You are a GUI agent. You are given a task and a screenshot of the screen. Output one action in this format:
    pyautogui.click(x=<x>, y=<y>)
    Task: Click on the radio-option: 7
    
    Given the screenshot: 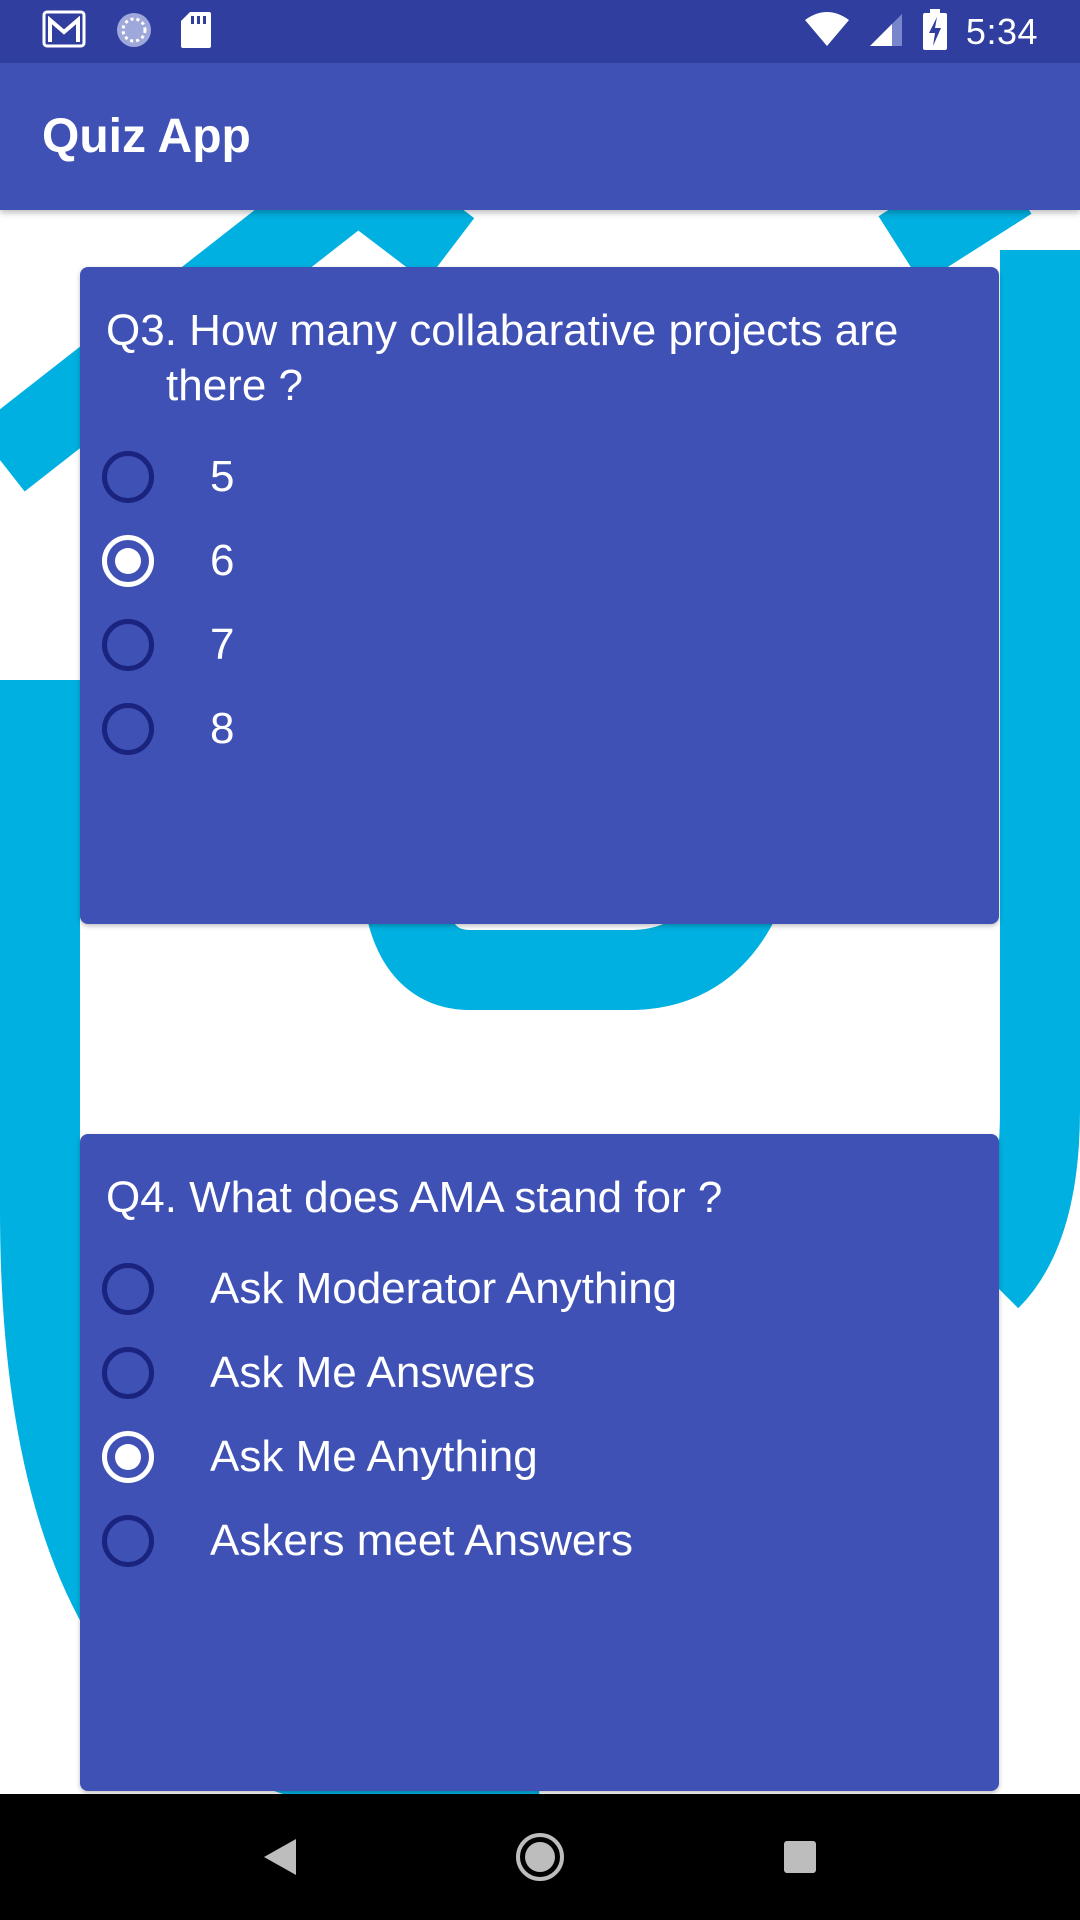 What is the action you would take?
    pyautogui.click(x=537, y=645)
    